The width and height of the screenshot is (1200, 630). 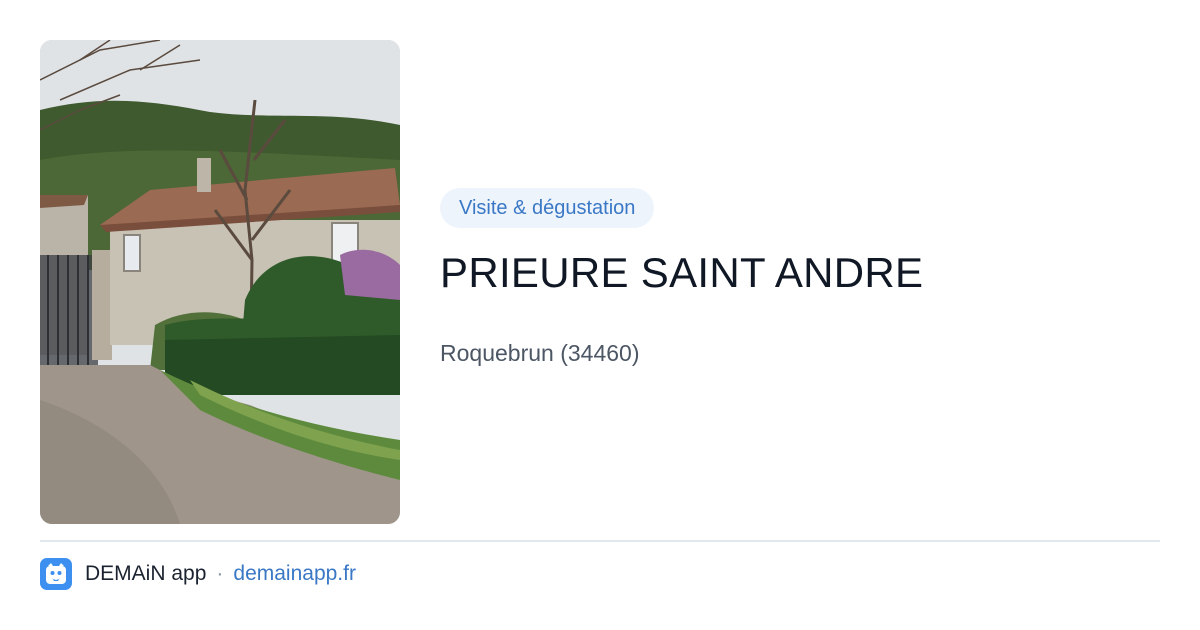 I want to click on category-badge: Visite & dégustation, so click(x=547, y=208).